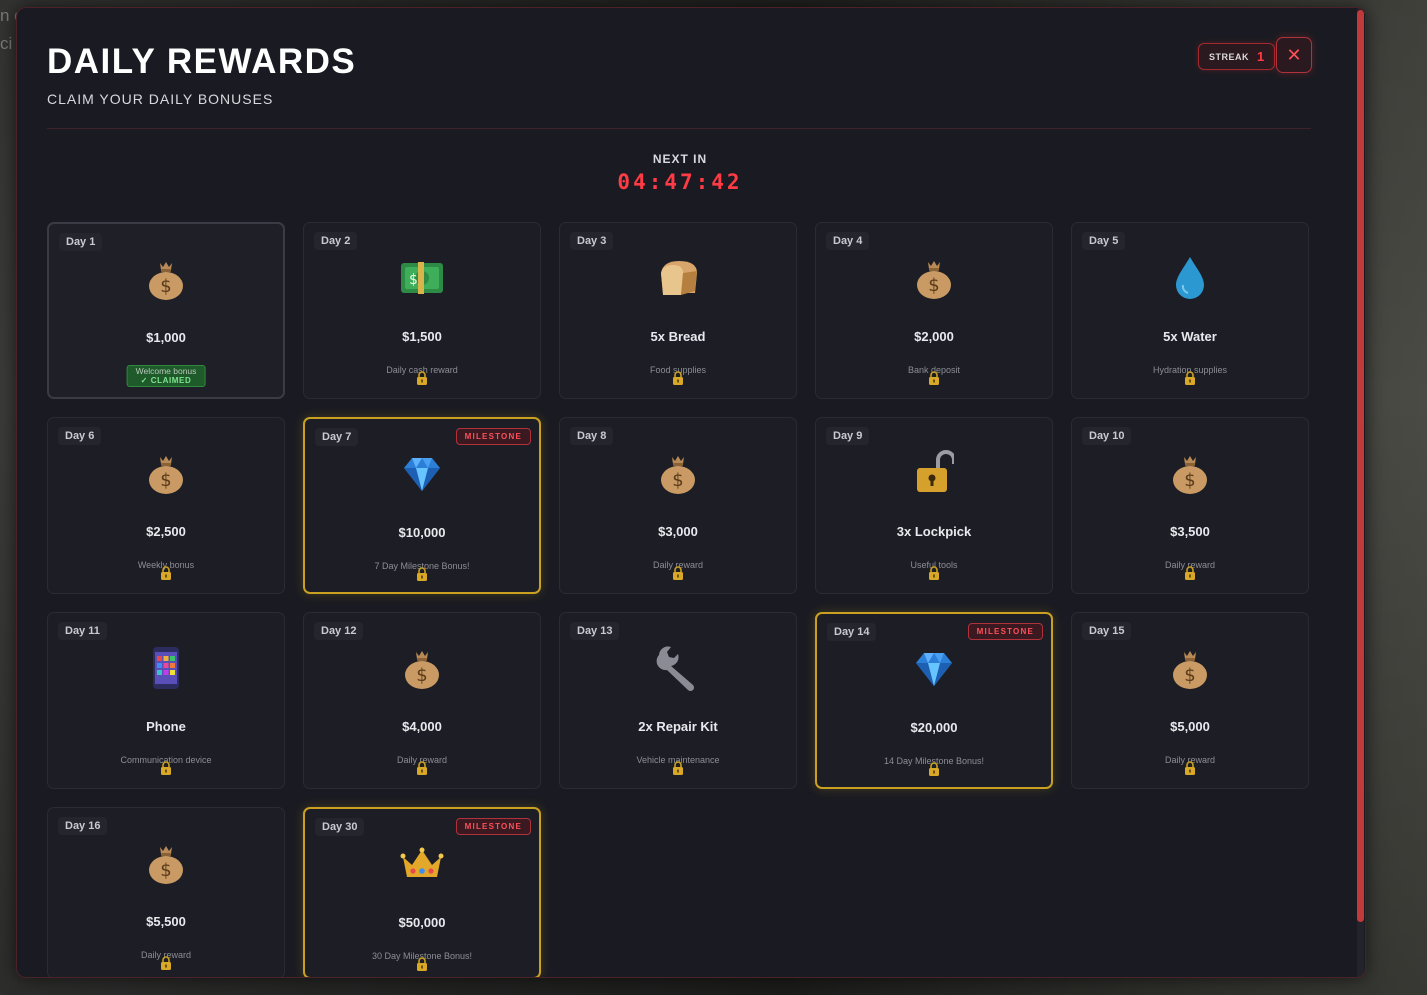 The image size is (1427, 995). I want to click on reward-amount: 5x Water, so click(1190, 336).